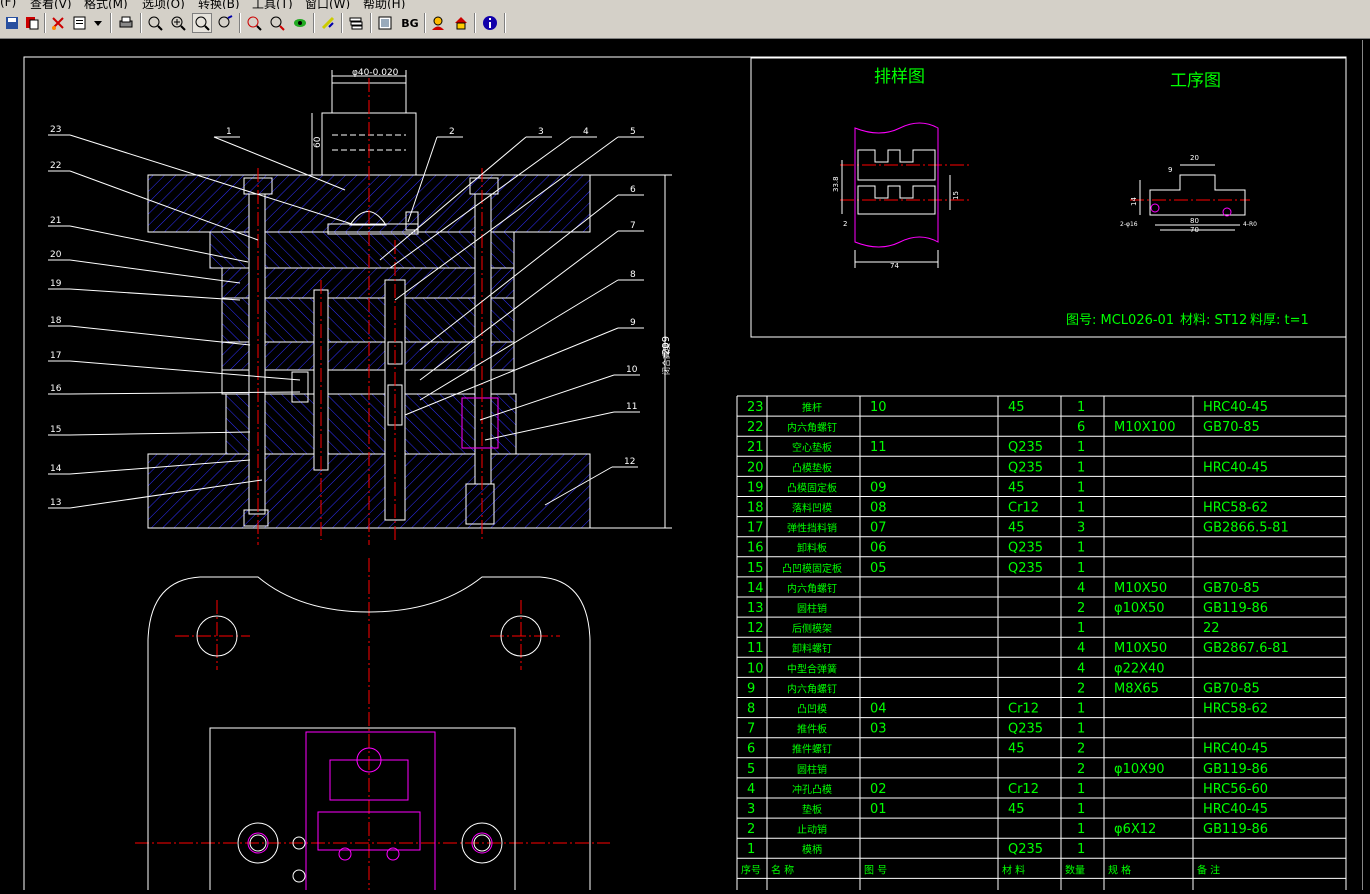 This screenshot has height=894, width=1370. What do you see at coordinates (328, 23) in the screenshot?
I see `regen-icon` at bounding box center [328, 23].